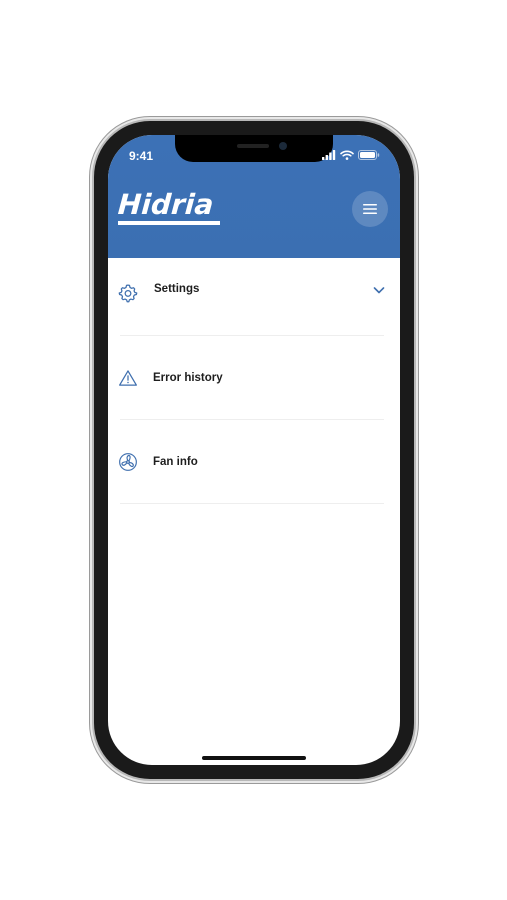  What do you see at coordinates (254, 462) in the screenshot?
I see `menu-item-fan-info: Fan info` at bounding box center [254, 462].